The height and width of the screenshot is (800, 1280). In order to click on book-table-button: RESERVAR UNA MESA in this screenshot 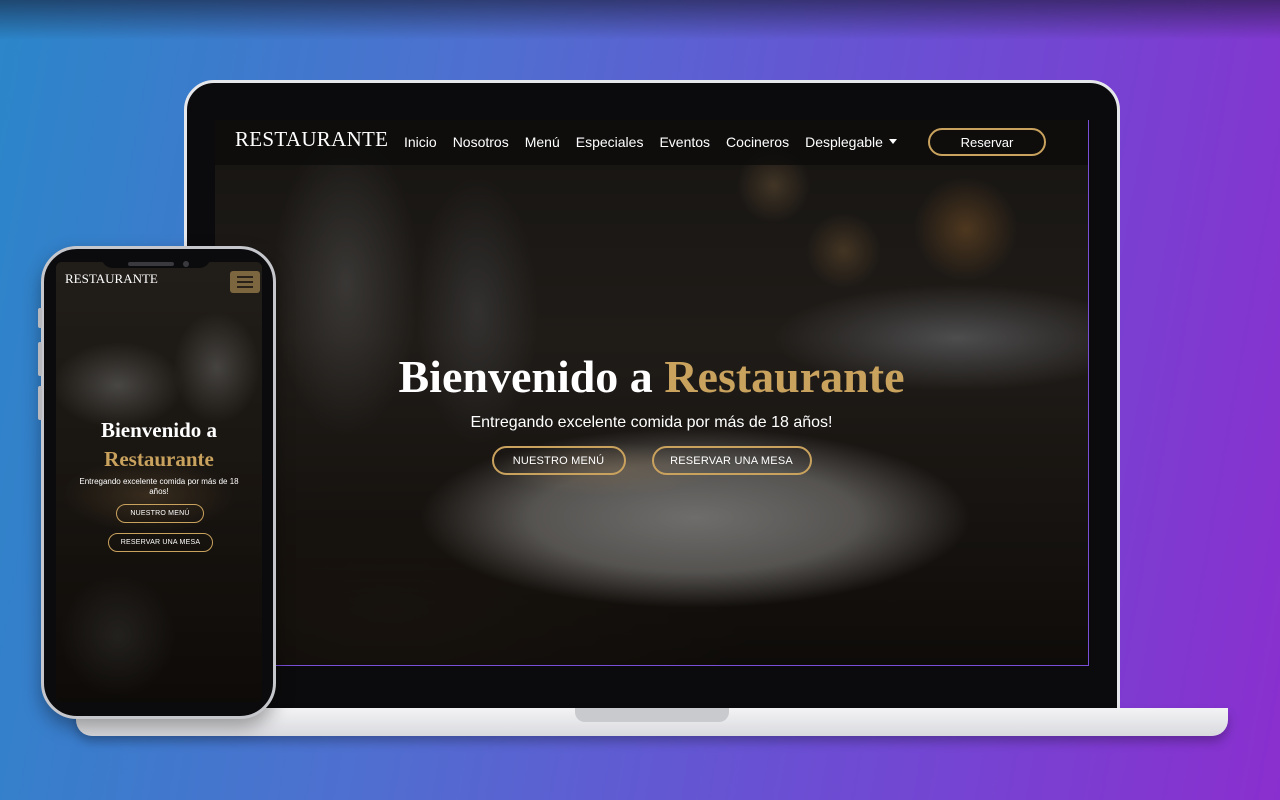, I will do `click(731, 460)`.